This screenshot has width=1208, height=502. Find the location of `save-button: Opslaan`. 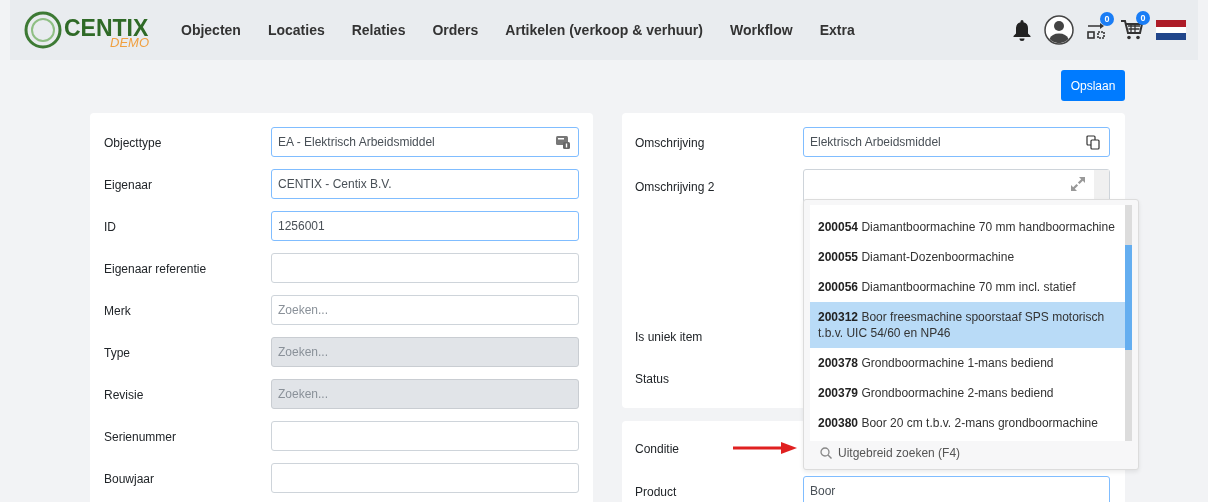

save-button: Opslaan is located at coordinates (1093, 85).